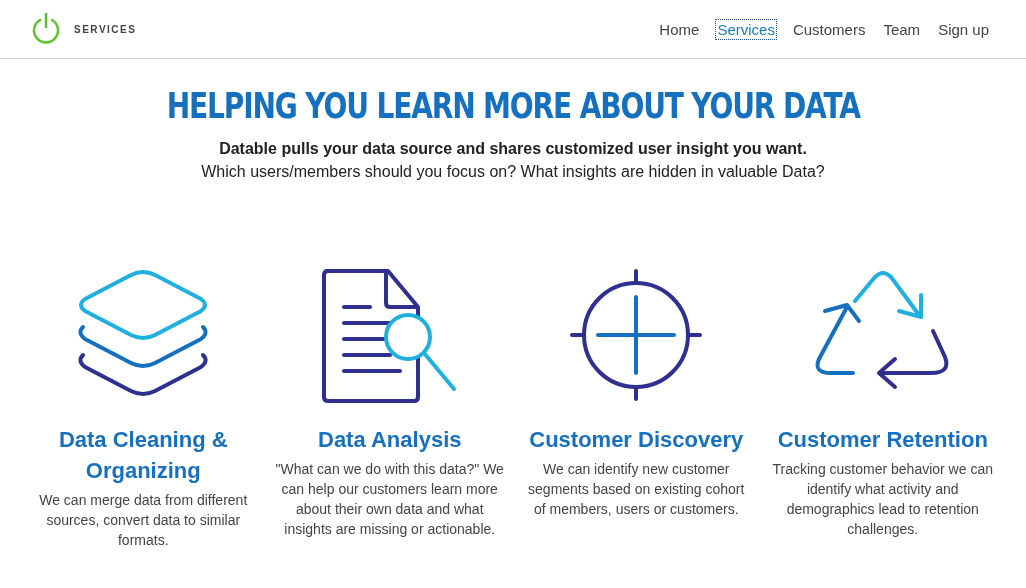 The image size is (1026, 588). Describe the element at coordinates (829, 29) in the screenshot. I see `nav-link: Customers` at that location.